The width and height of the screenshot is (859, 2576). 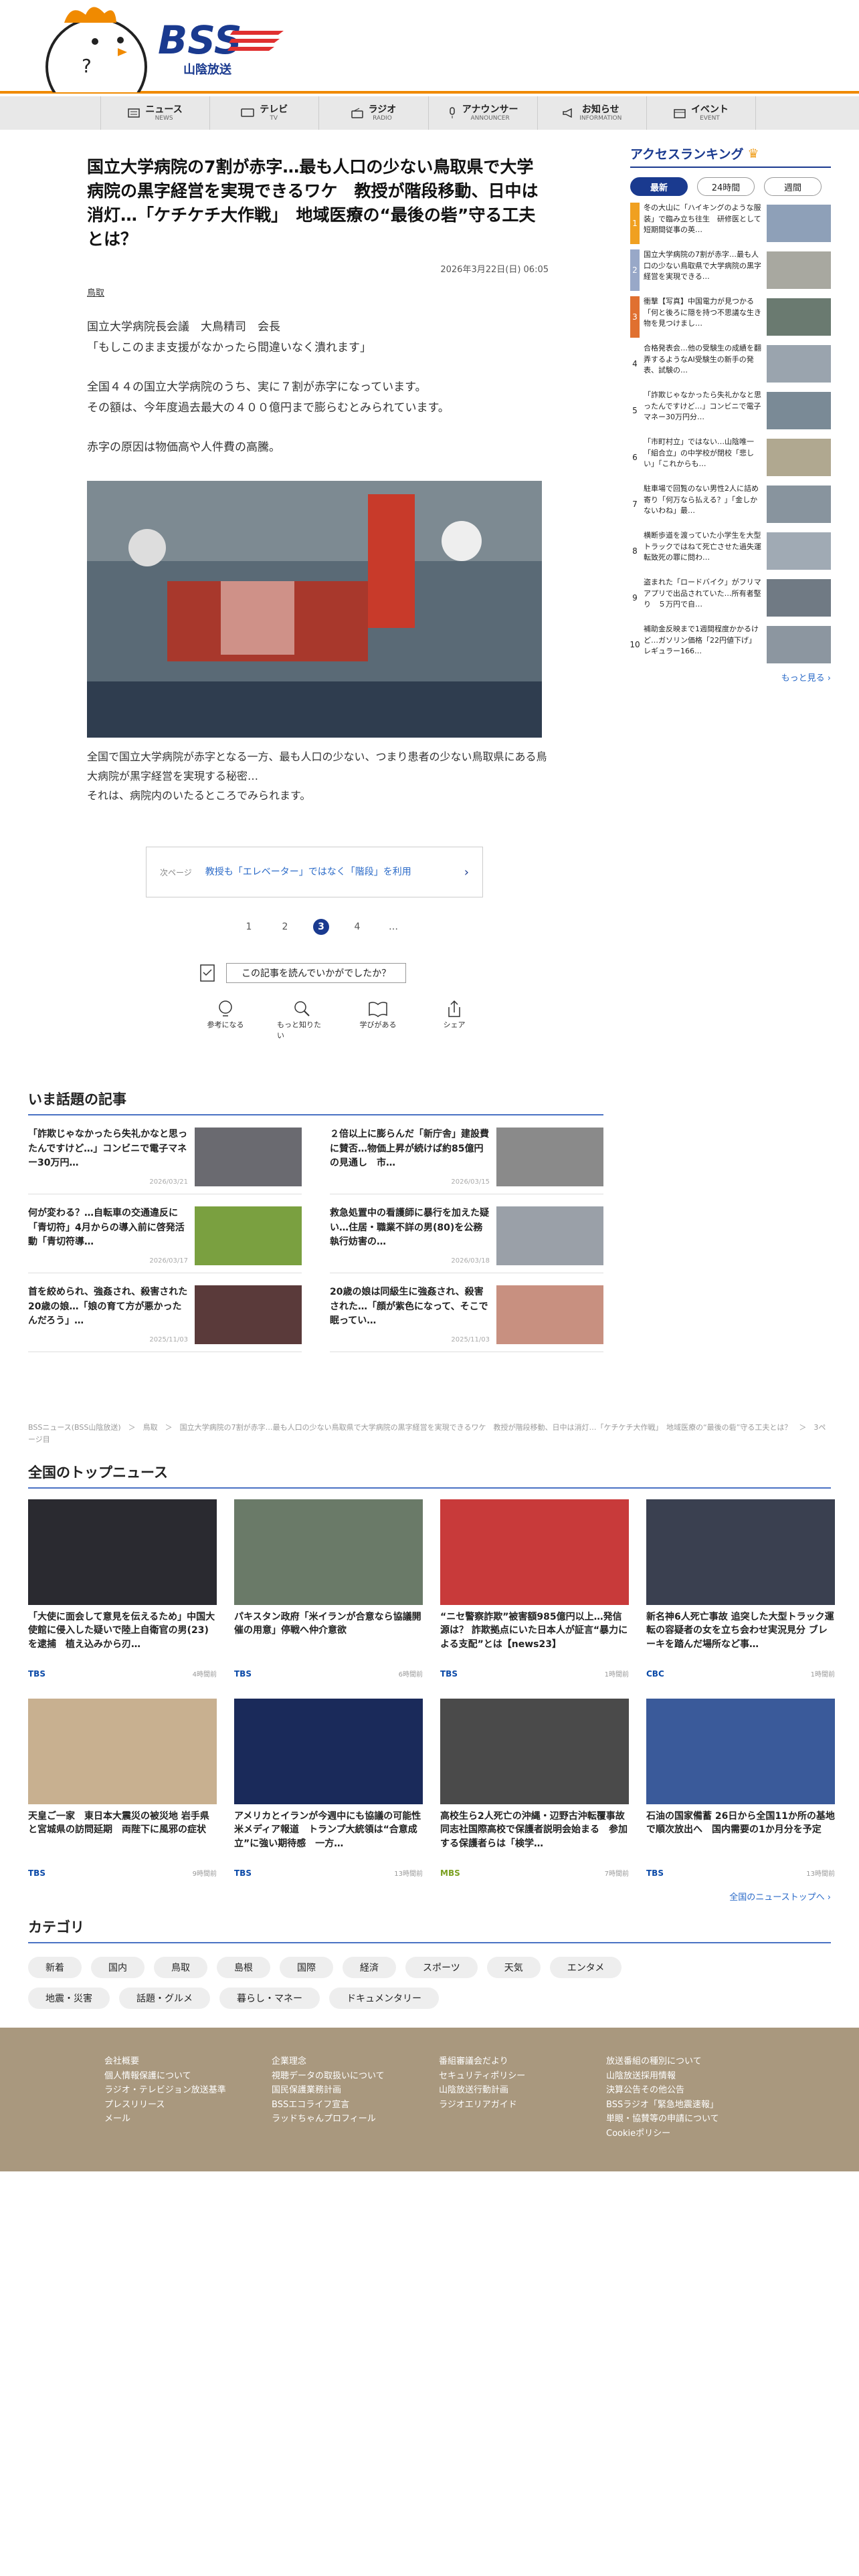 I want to click on footer-link: 番組審議会だより, so click(x=519, y=2061).